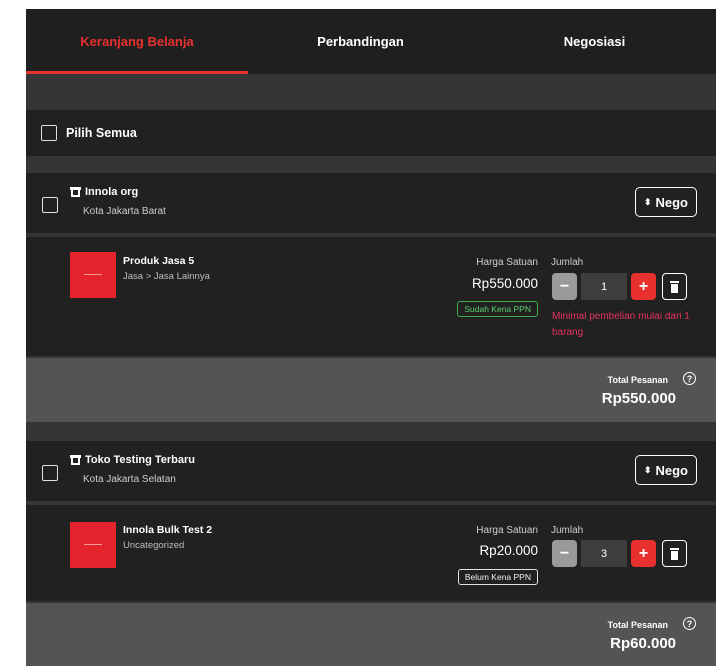 This screenshot has width=716, height=666. Describe the element at coordinates (497, 309) in the screenshot. I see `ppn-badge: Sudah Kena PPN` at that location.